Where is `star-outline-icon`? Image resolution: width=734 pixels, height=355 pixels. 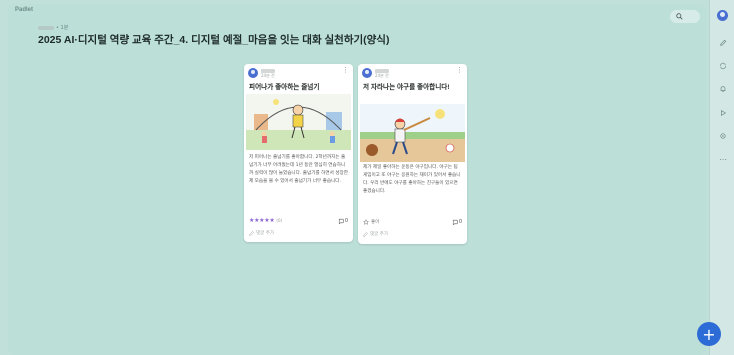
star-outline-icon is located at coordinates (366, 222).